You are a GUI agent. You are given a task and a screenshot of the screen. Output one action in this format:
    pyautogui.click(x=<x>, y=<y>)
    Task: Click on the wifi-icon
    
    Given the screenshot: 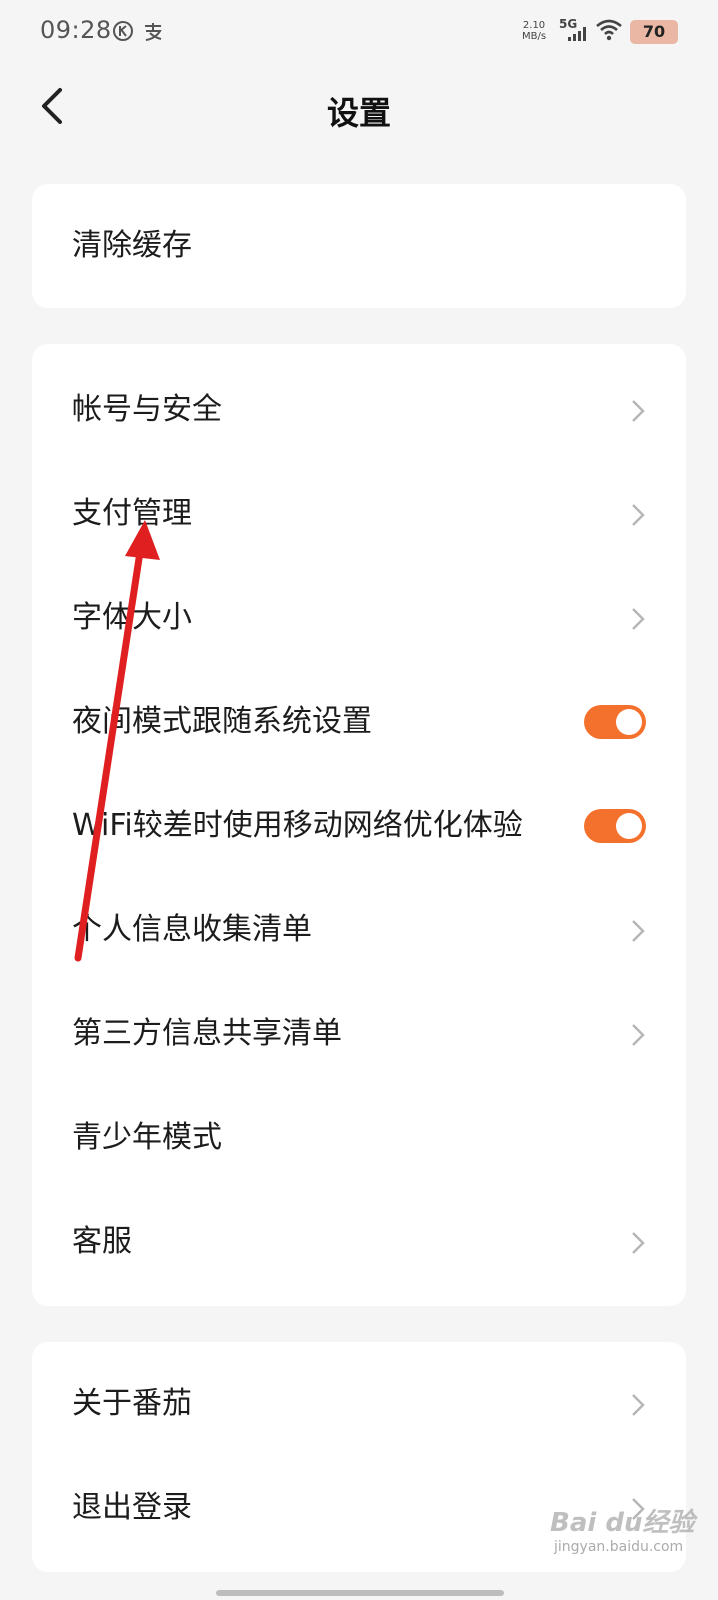 What is the action you would take?
    pyautogui.click(x=609, y=30)
    